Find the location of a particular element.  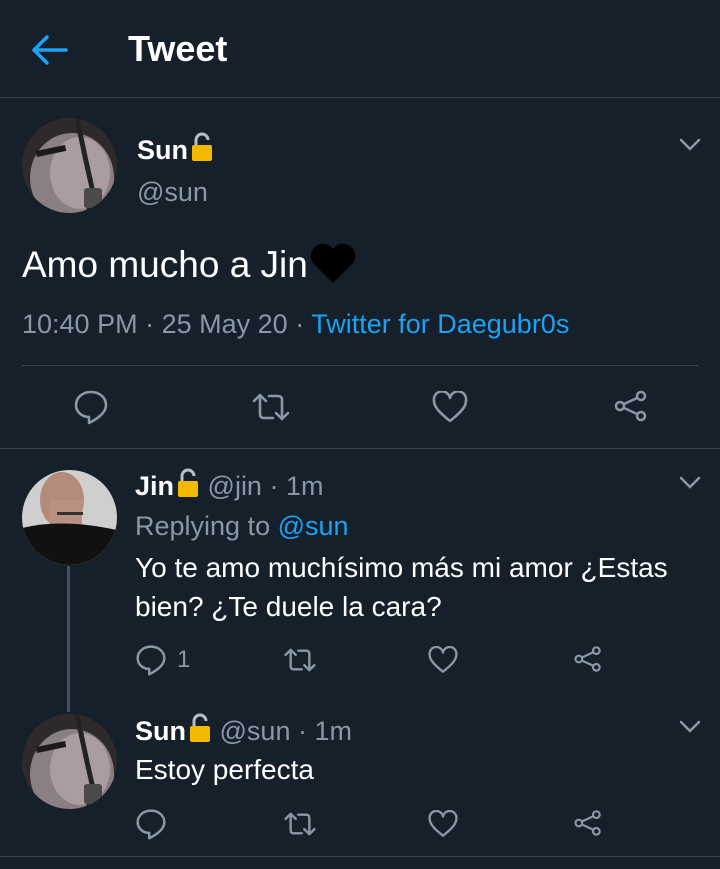

reply-author-name: Sun is located at coordinates (160, 731).